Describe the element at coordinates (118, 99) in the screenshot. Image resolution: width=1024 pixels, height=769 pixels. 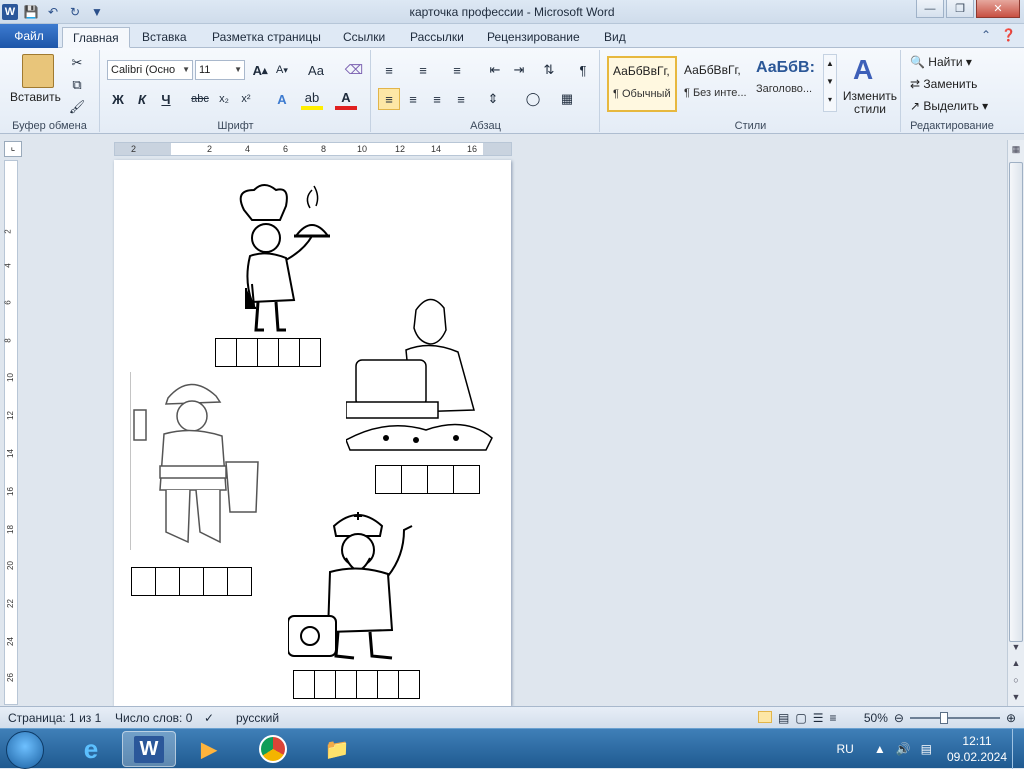
I see `bold-icon: Ж` at that location.